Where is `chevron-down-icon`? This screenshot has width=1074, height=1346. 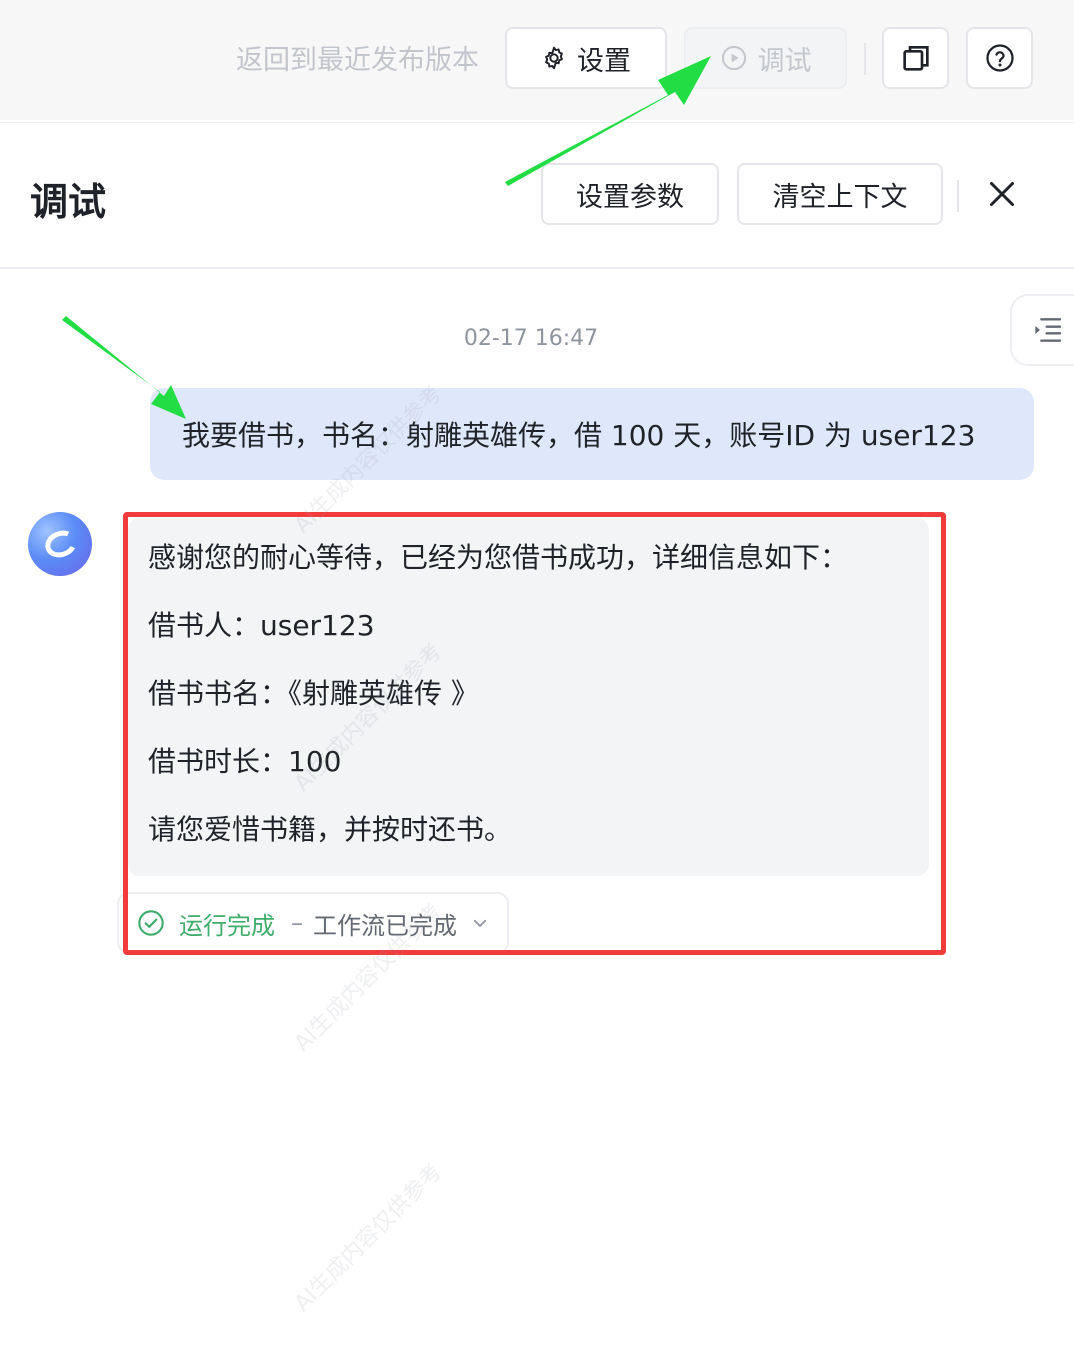
chevron-down-icon is located at coordinates (480, 923).